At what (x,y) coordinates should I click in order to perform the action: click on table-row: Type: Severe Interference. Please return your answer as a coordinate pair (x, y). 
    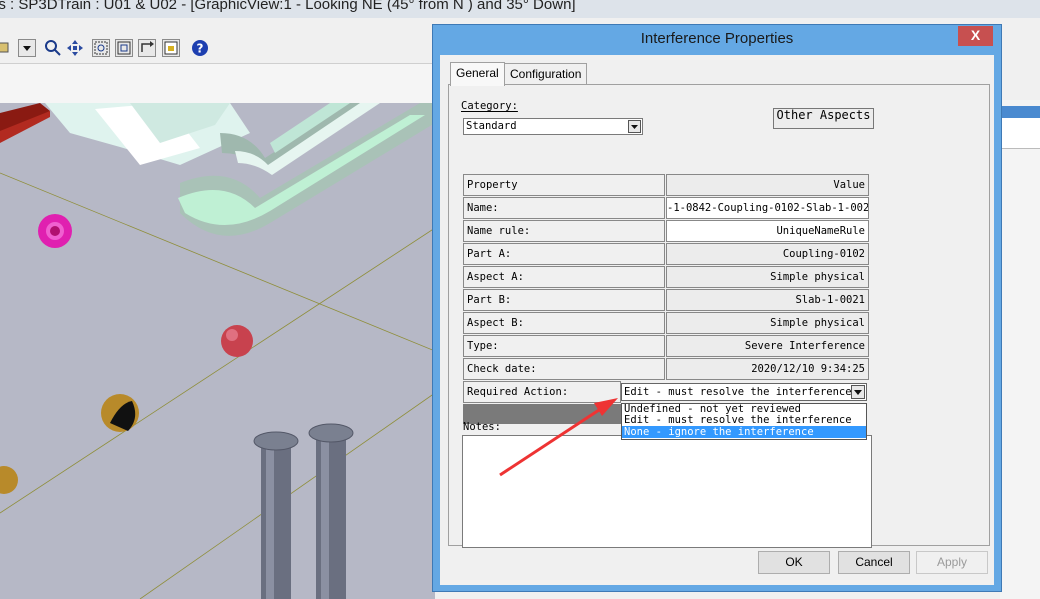
    Looking at the image, I should click on (666, 346).